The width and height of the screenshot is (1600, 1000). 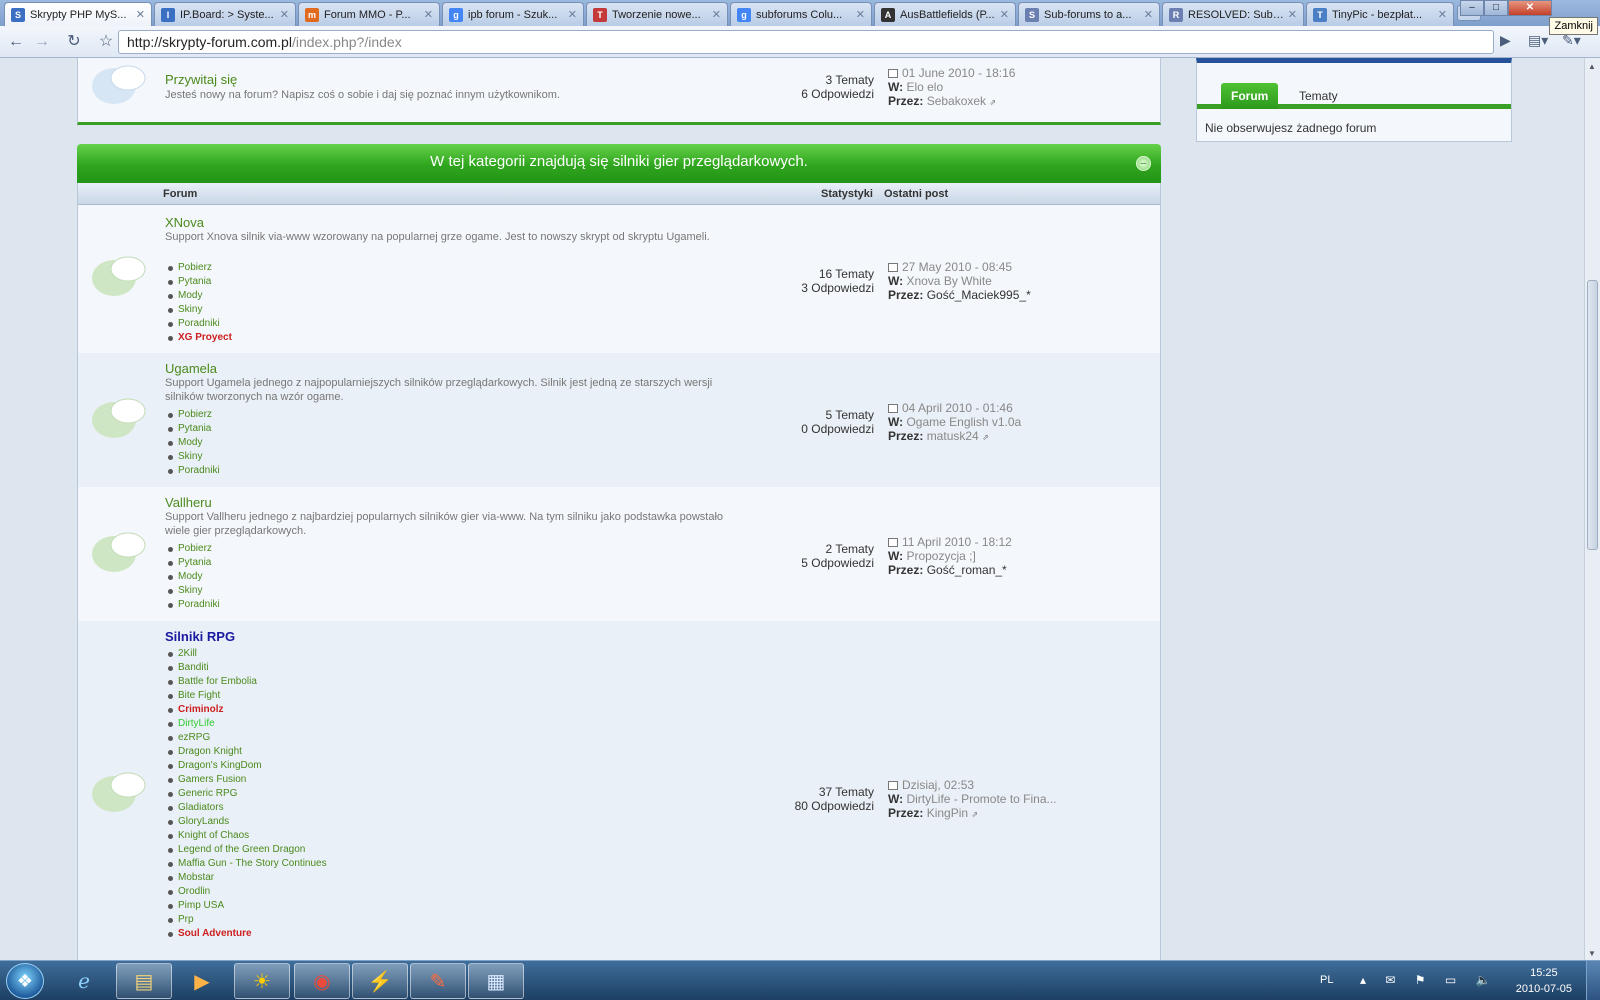 What do you see at coordinates (106, 42) in the screenshot?
I see `bookmark-star-icon: ☆` at bounding box center [106, 42].